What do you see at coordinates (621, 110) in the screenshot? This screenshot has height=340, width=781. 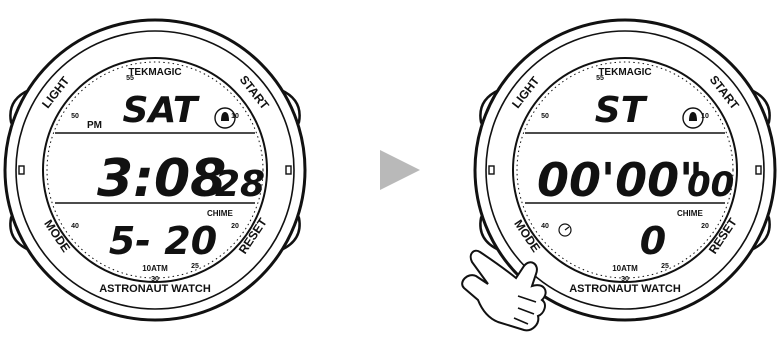 I see `display-top: ST` at bounding box center [621, 110].